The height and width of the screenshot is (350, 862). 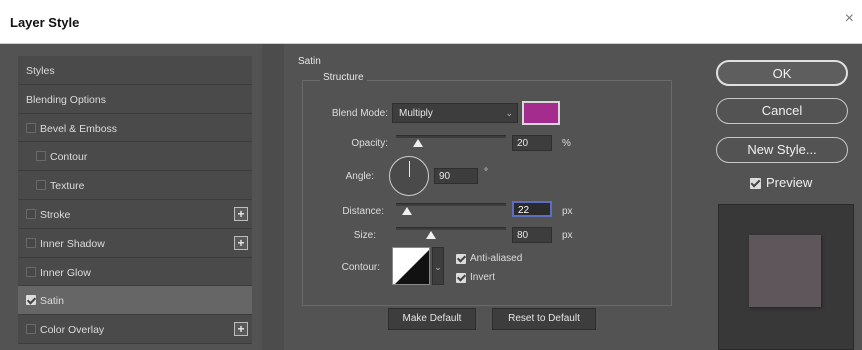 What do you see at coordinates (544, 319) in the screenshot?
I see `reset-to-default-button: Reset to Default` at bounding box center [544, 319].